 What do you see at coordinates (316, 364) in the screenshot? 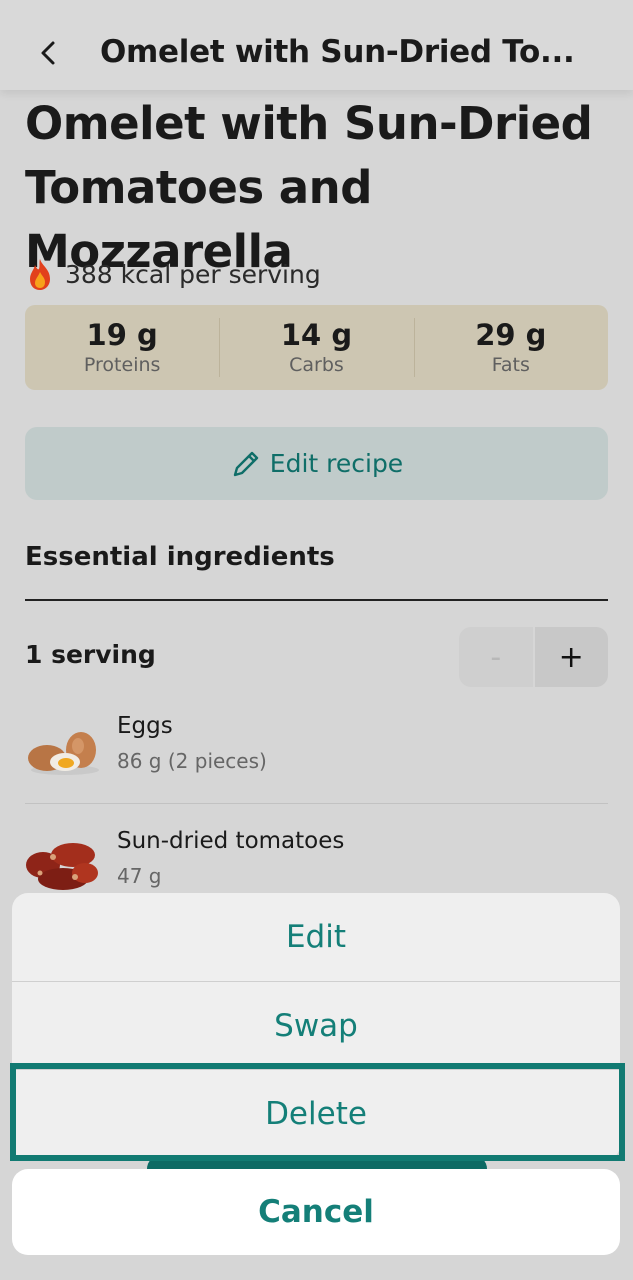
I see `macro-label: Carbs` at bounding box center [316, 364].